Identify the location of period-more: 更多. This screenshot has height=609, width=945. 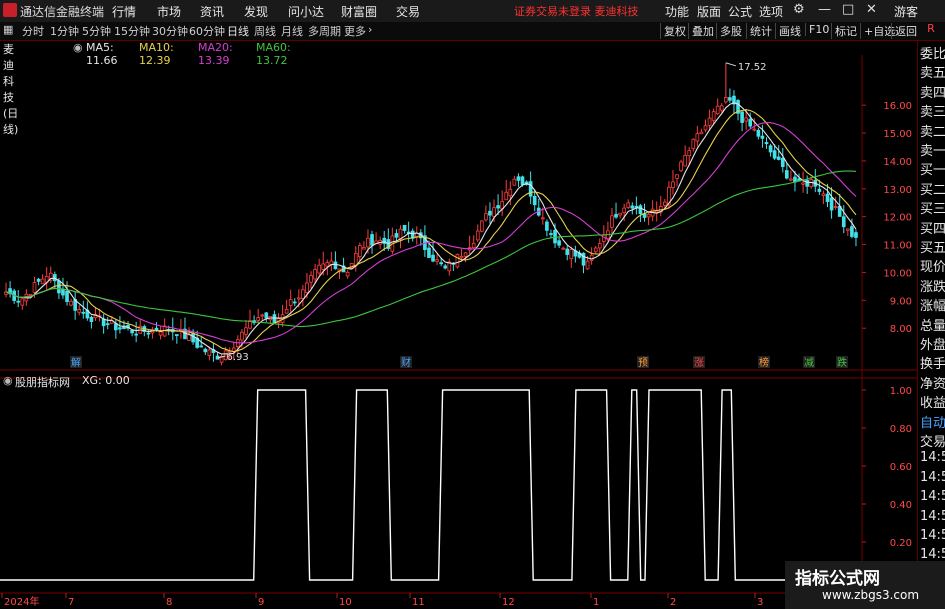
(355, 31).